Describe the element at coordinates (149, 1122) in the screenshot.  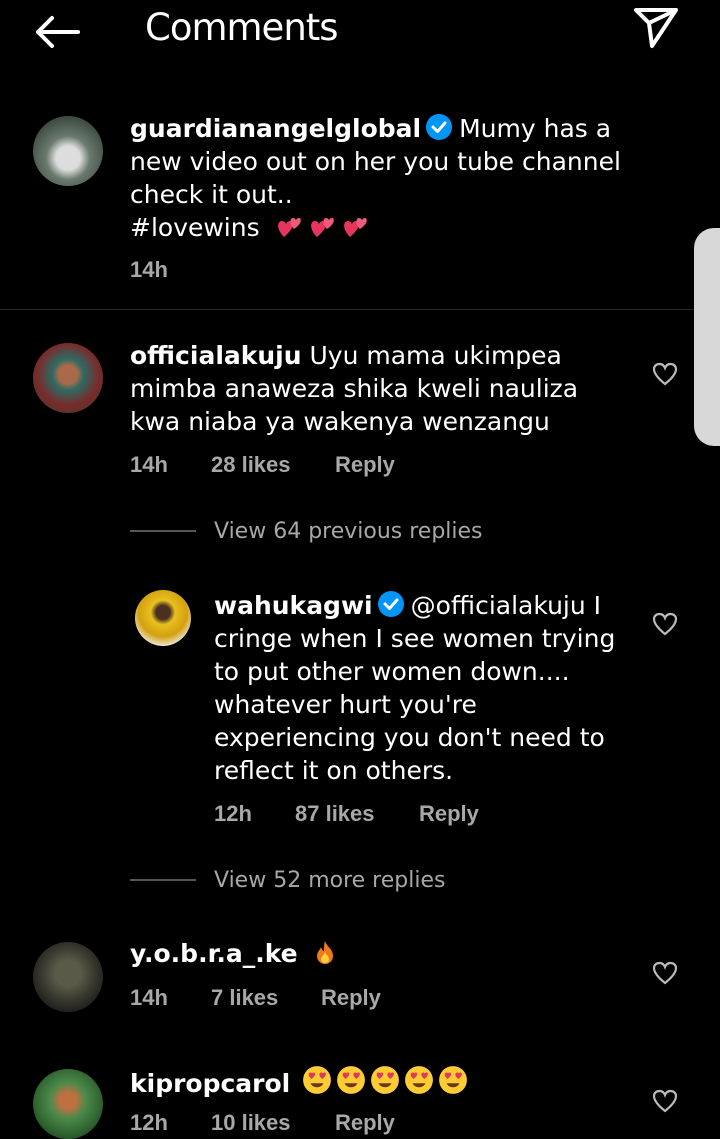
I see `comment-time: 12h` at that location.